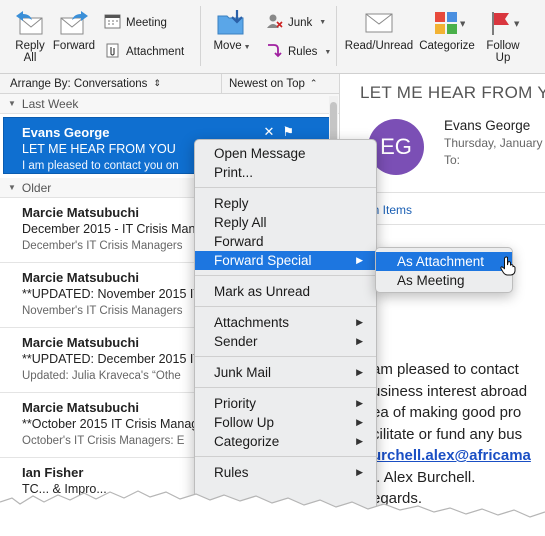 This screenshot has height=536, width=545. What do you see at coordinates (288, 132) in the screenshot?
I see `flag-icon: ⚑` at bounding box center [288, 132].